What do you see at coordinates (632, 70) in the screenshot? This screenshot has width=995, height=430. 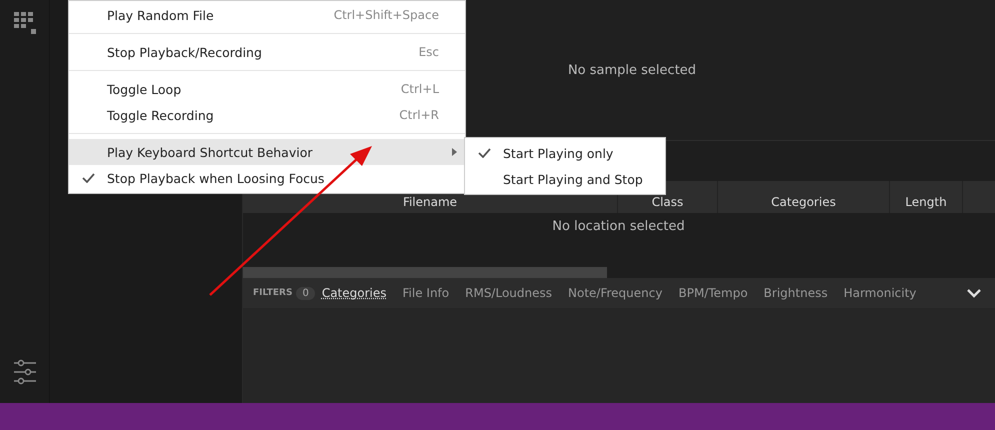 I see `empty-message: No sample selected` at bounding box center [632, 70].